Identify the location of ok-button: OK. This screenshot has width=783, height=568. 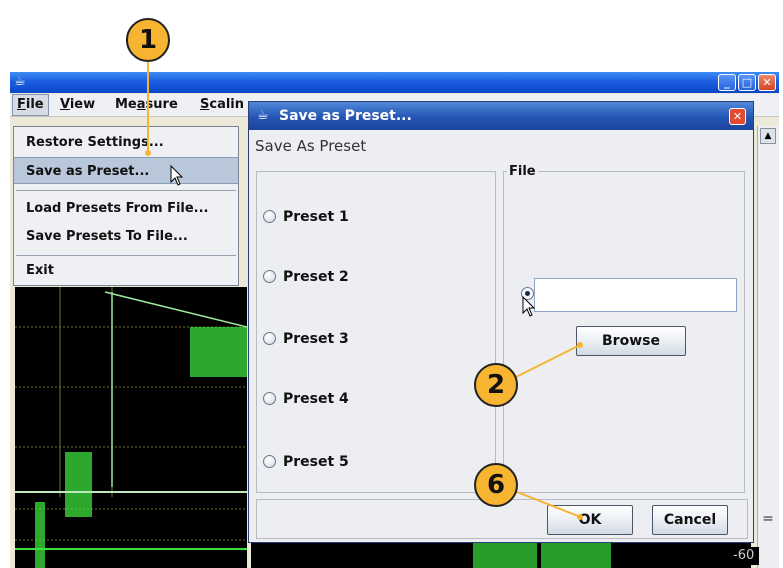
(590, 520).